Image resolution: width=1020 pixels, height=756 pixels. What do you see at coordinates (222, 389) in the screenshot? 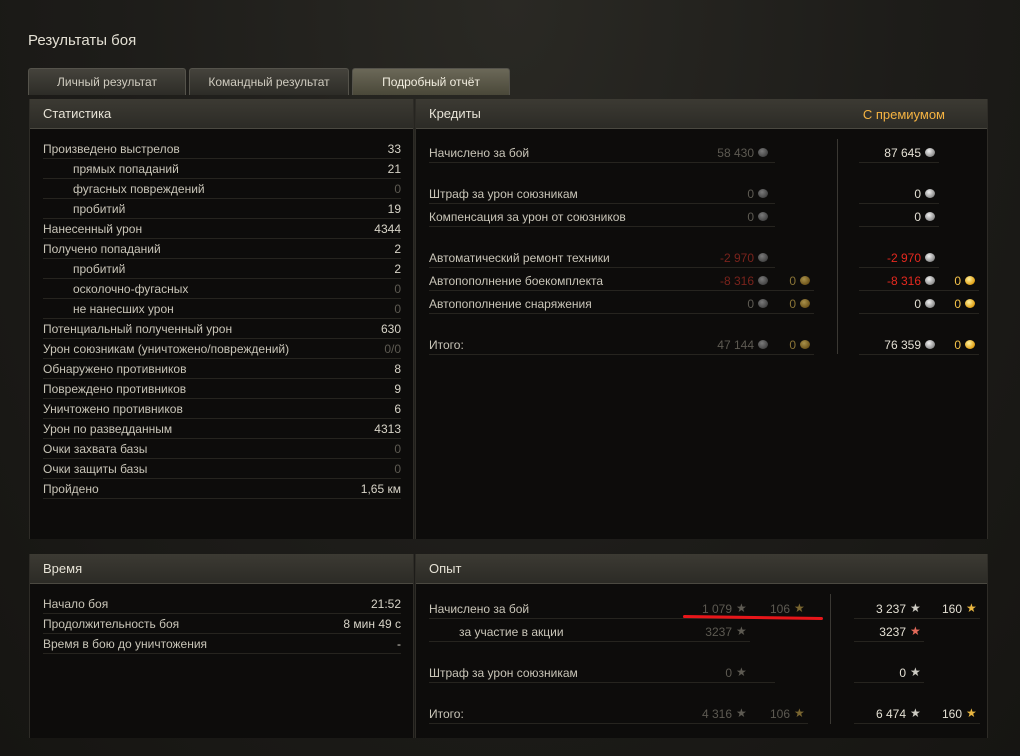
I see `stats-row: Повреждено противников 9` at bounding box center [222, 389].